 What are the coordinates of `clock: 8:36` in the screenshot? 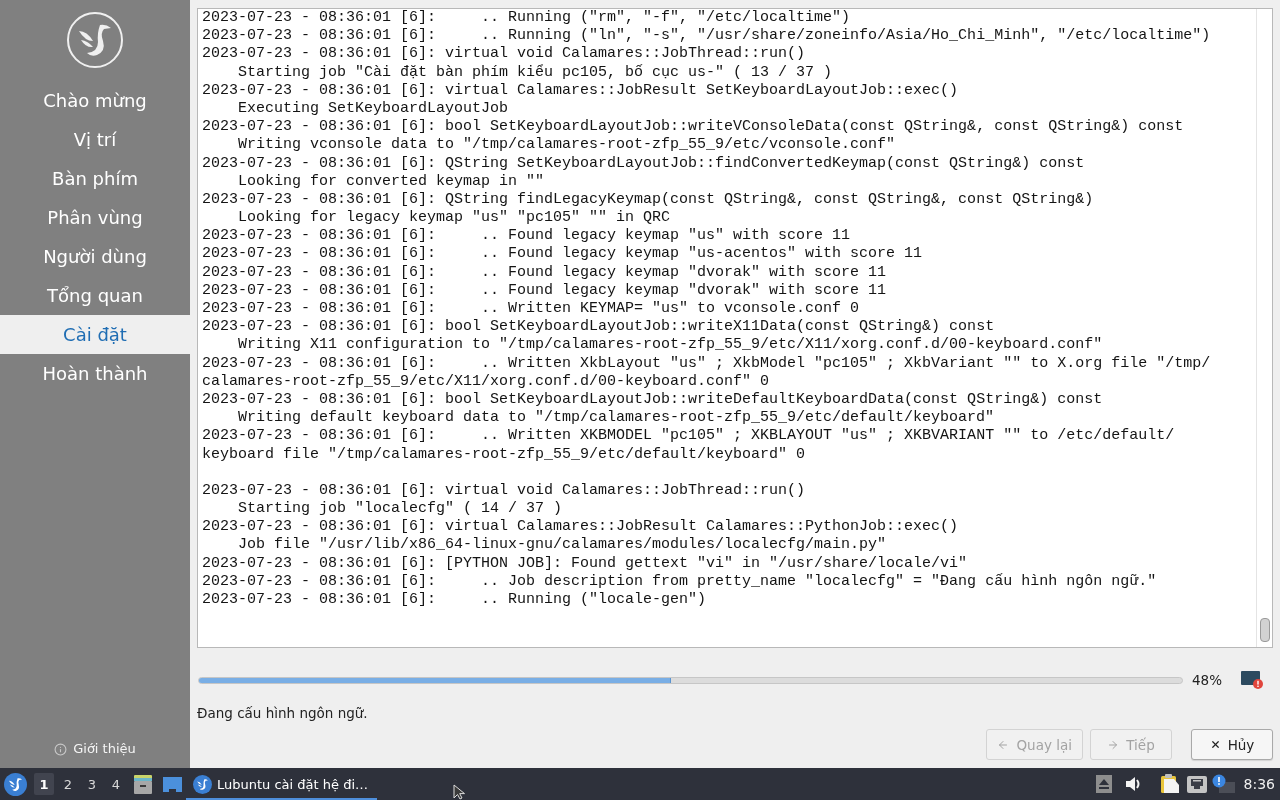 It's located at (1259, 784).